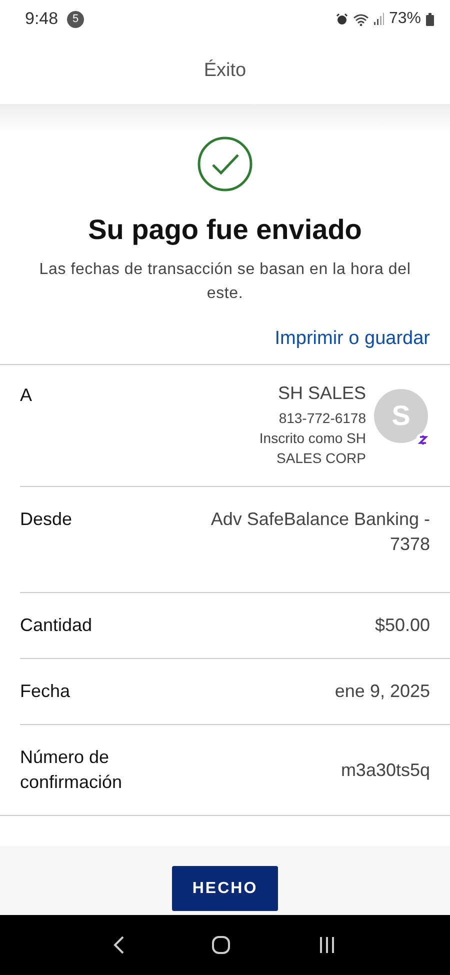 Image resolution: width=450 pixels, height=975 pixels. I want to click on battery-percent: 73%, so click(404, 19).